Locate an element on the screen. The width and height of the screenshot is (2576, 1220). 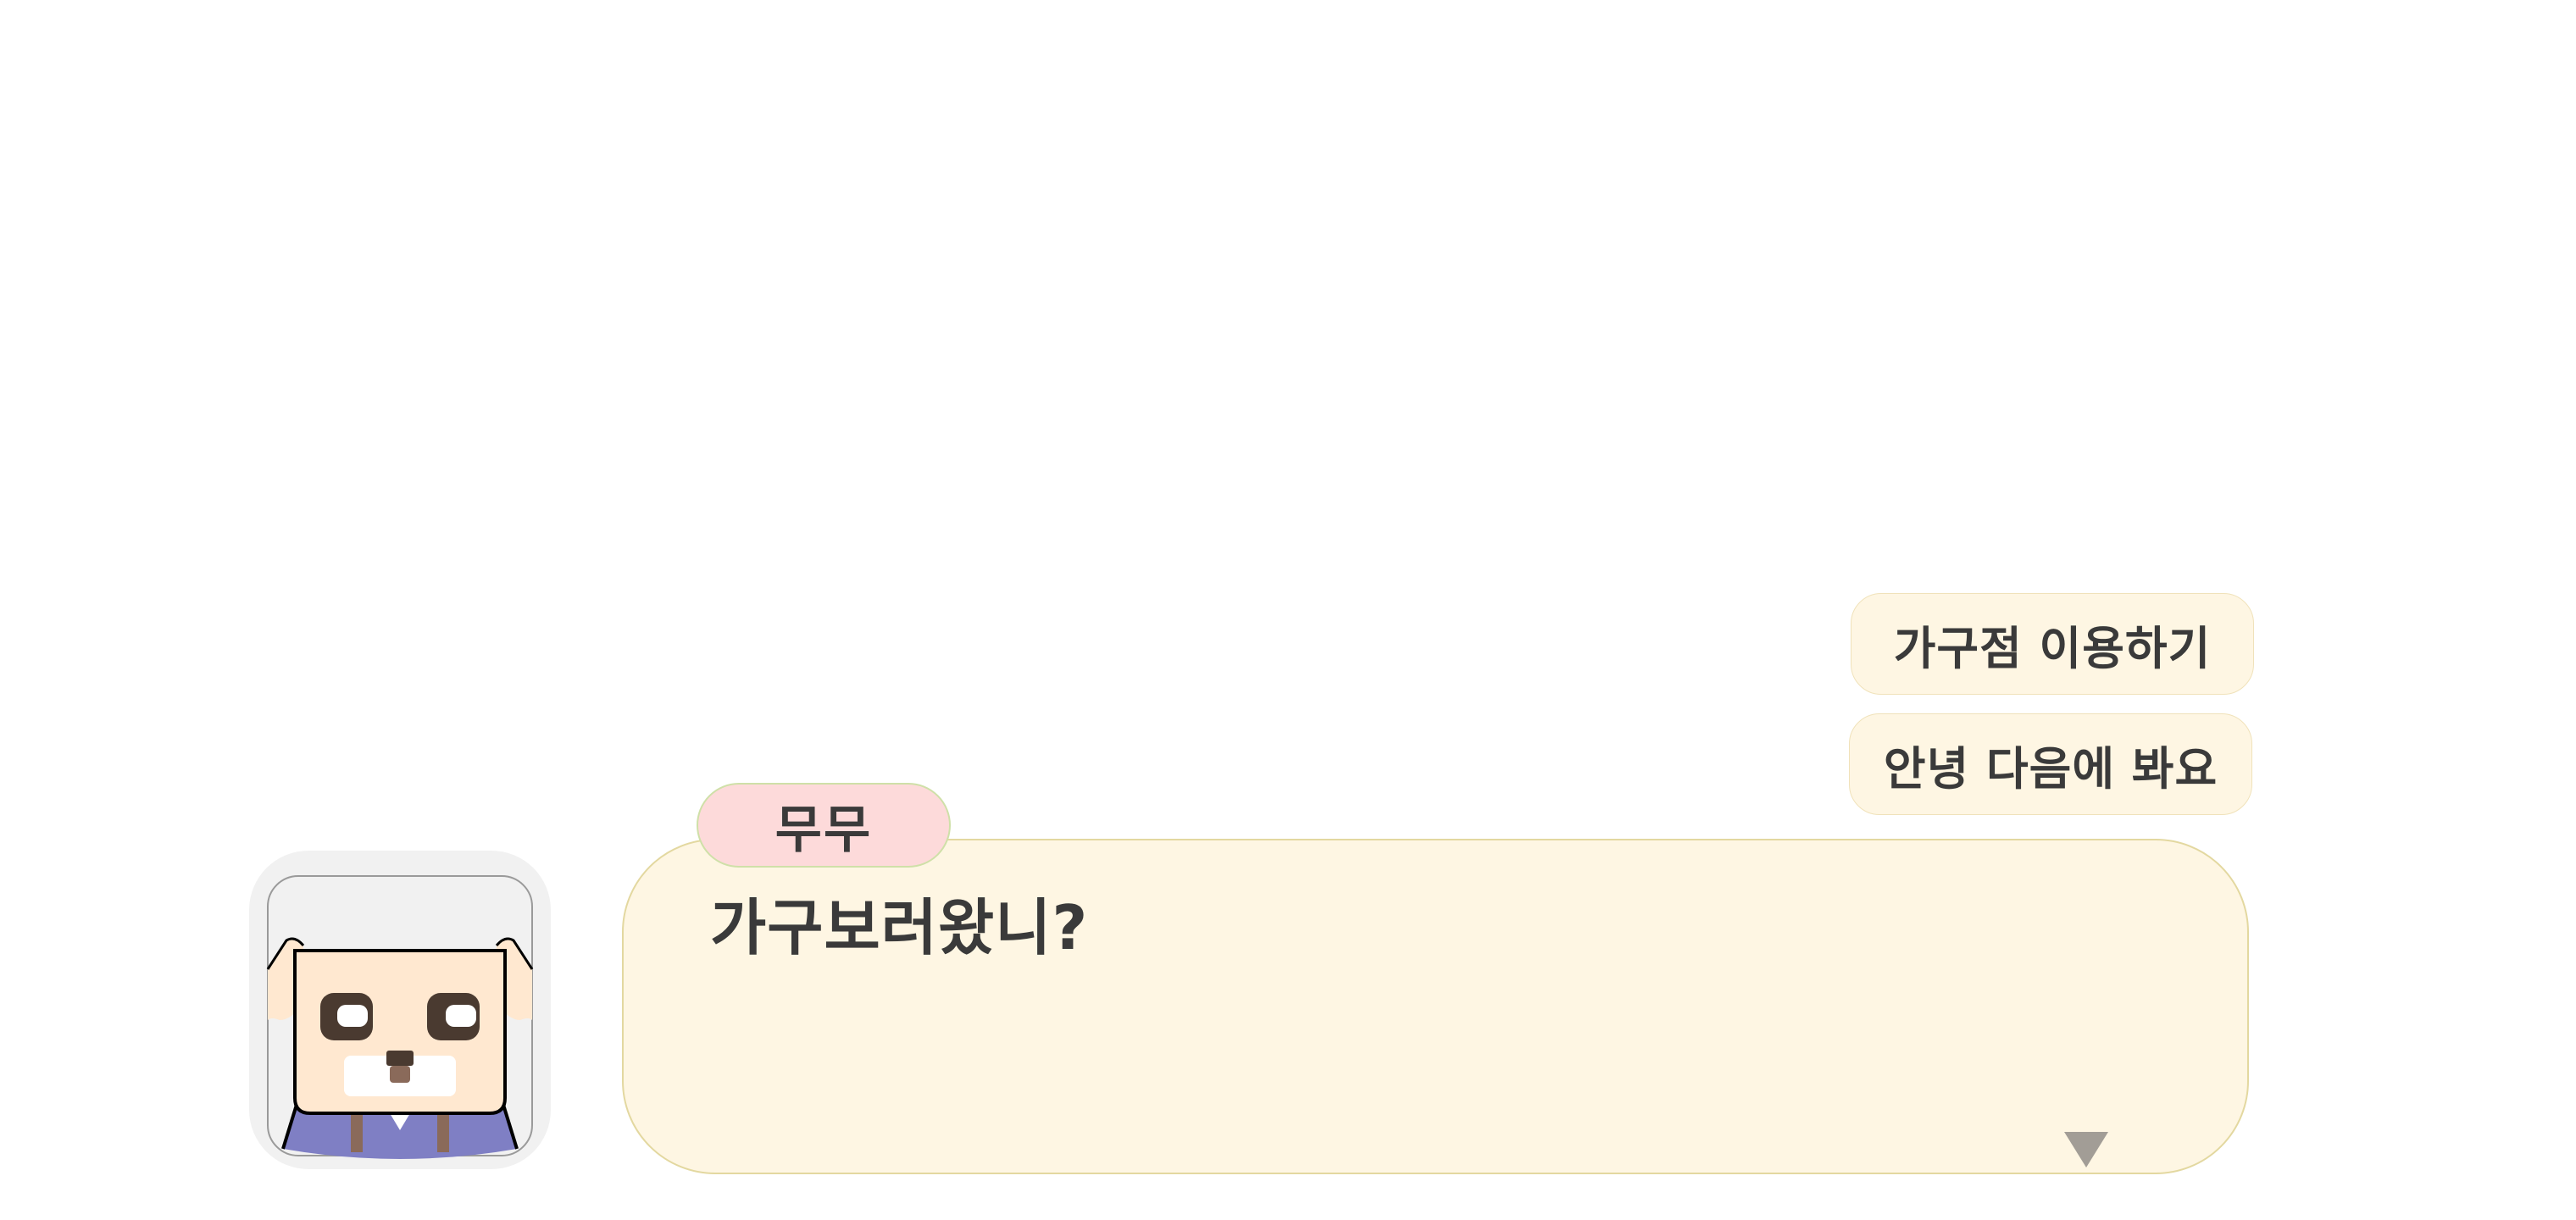
triangle-down-icon is located at coordinates (2086, 1149).